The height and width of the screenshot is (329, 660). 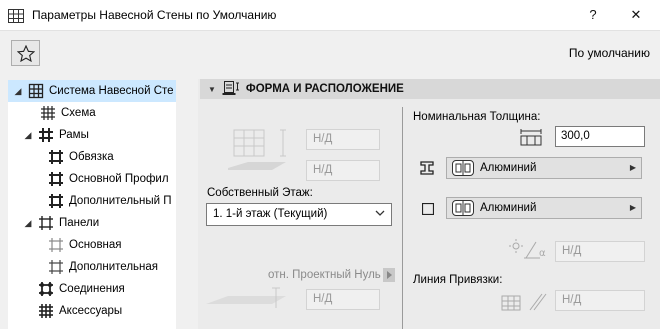 What do you see at coordinates (343, 139) in the screenshot?
I see `height-field: Н/Д` at bounding box center [343, 139].